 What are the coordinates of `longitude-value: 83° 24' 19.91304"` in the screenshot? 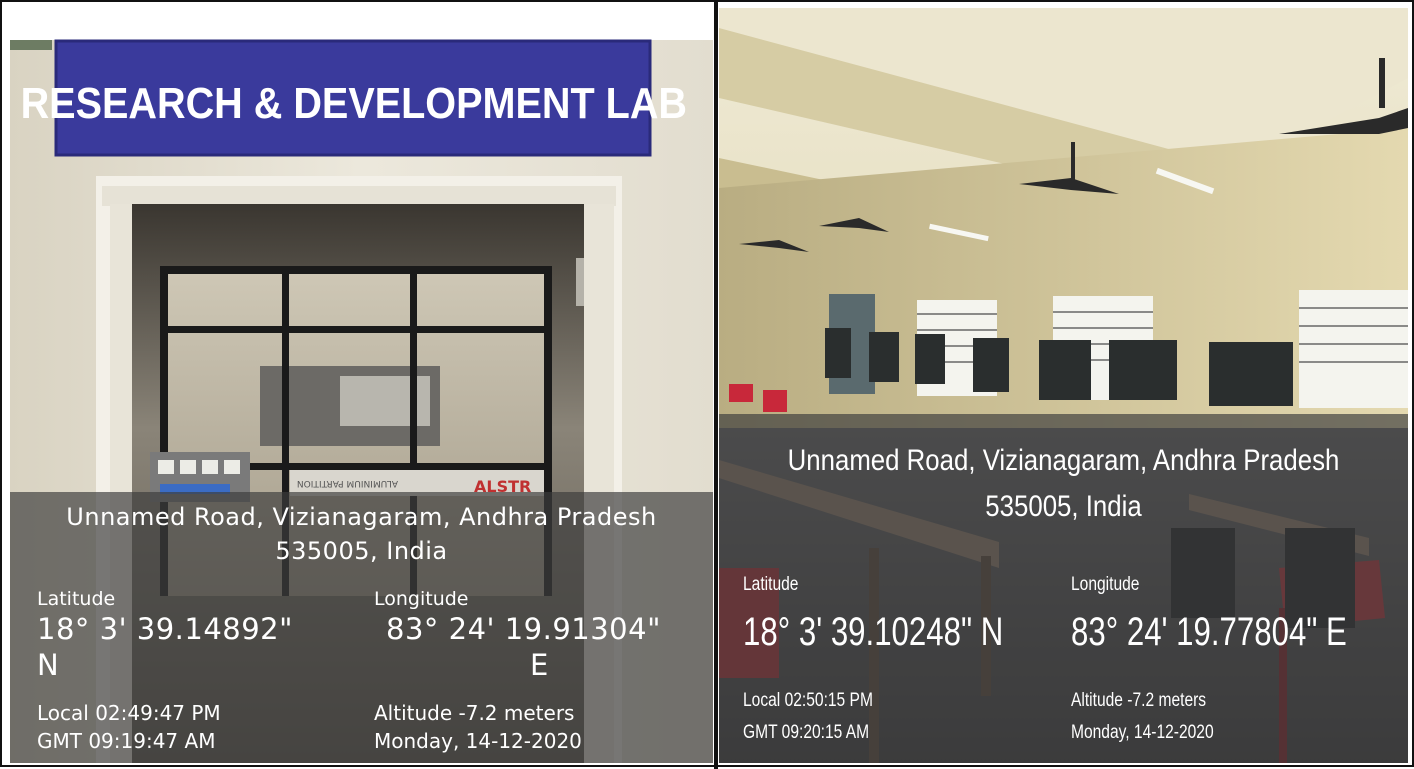 It's located at (523, 629).